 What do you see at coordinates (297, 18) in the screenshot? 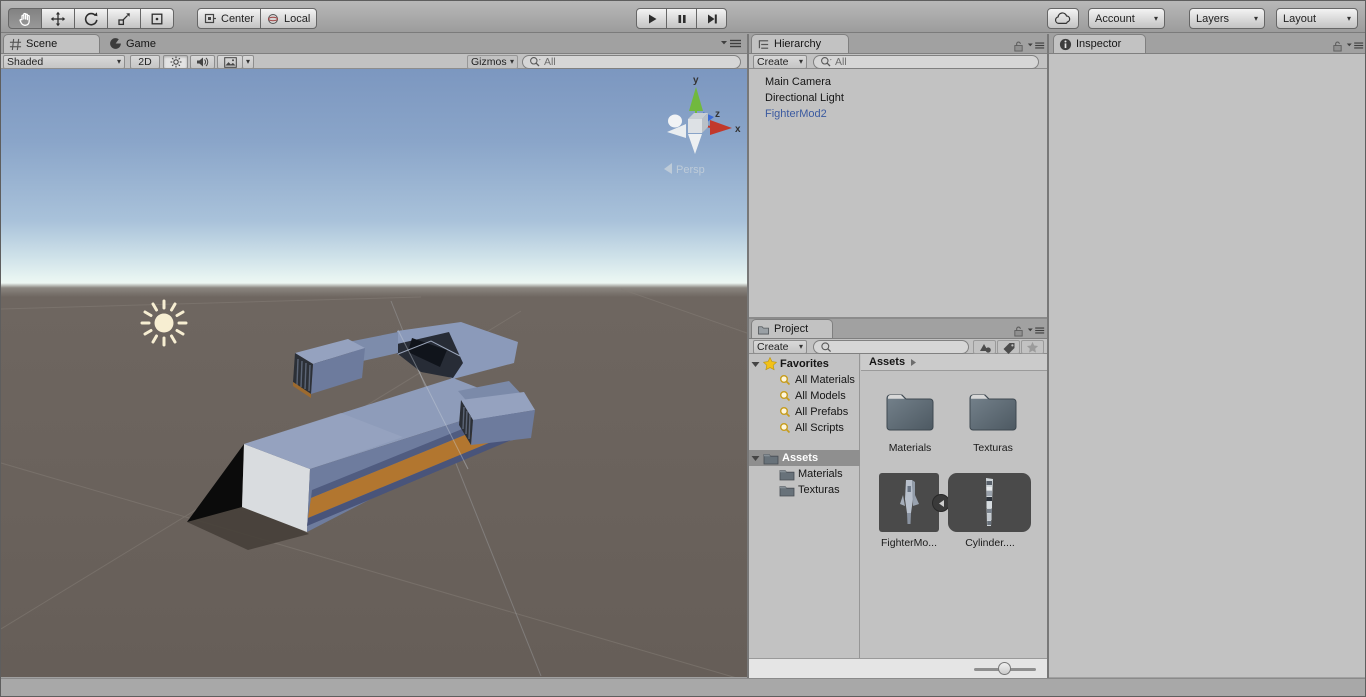
I see `rotation-local-label: Local` at bounding box center [297, 18].